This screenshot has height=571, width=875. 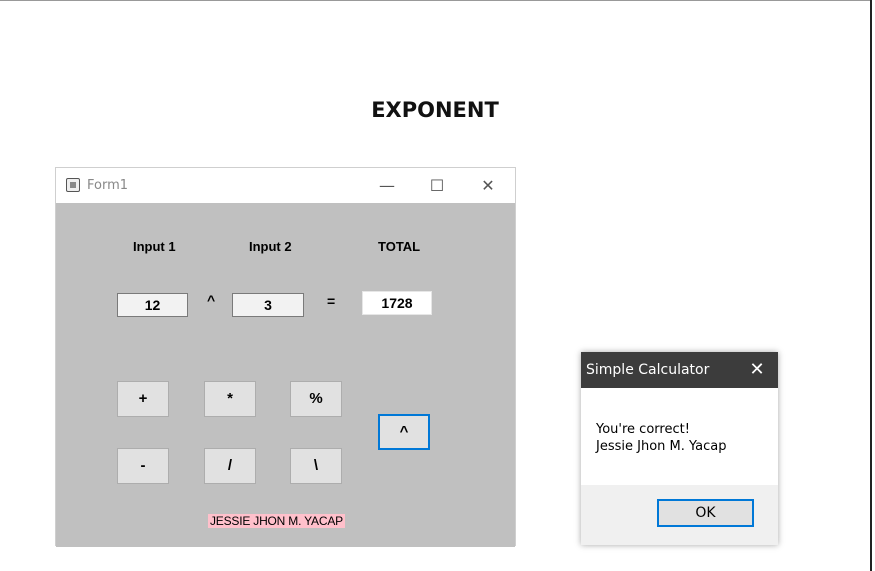 What do you see at coordinates (331, 301) in the screenshot?
I see `equals-symbol: =` at bounding box center [331, 301].